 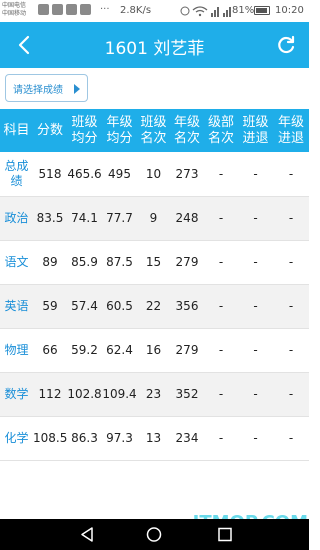 What do you see at coordinates (64, 9) in the screenshot?
I see `notification-icons` at bounding box center [64, 9].